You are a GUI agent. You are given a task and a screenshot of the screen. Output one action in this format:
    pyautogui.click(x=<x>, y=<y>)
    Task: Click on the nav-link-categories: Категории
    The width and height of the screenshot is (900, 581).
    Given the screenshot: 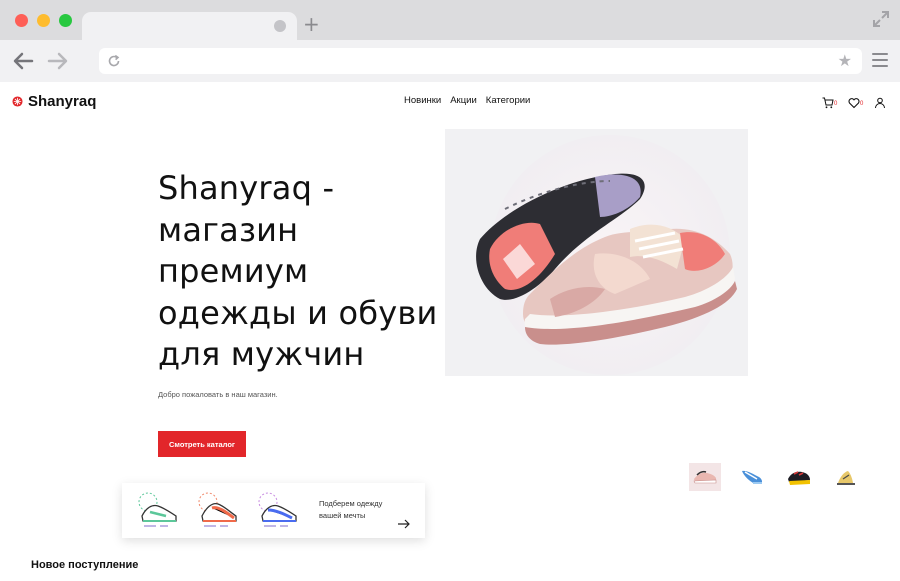 What is the action you would take?
    pyautogui.click(x=508, y=100)
    